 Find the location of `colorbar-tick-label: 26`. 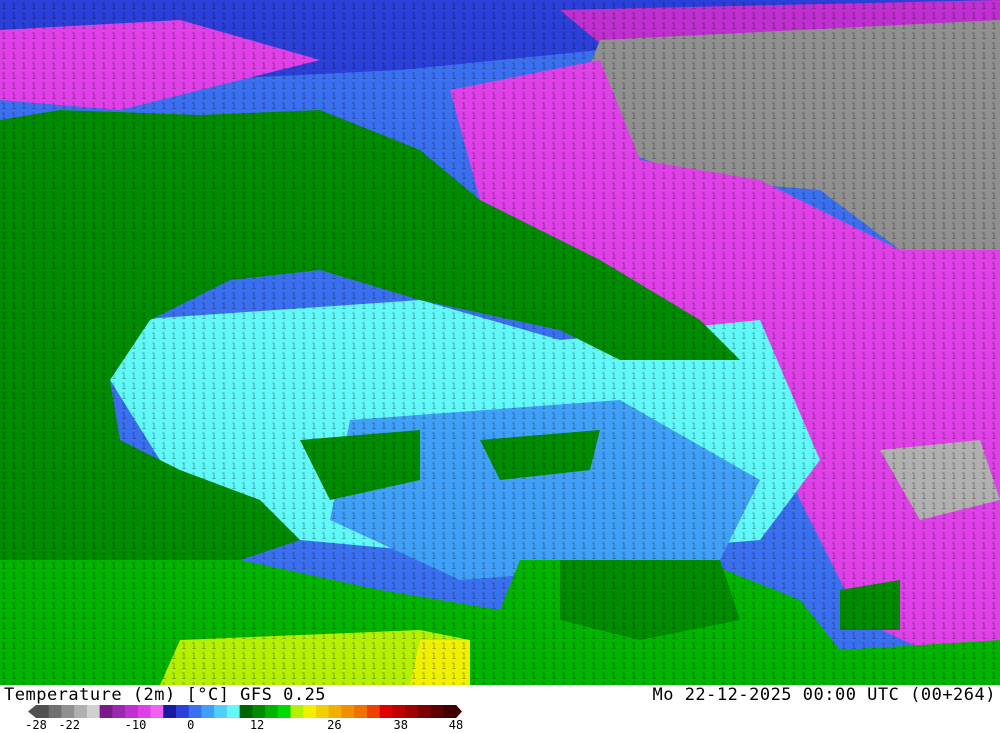

colorbar-tick-label: 26 is located at coordinates (334, 725).